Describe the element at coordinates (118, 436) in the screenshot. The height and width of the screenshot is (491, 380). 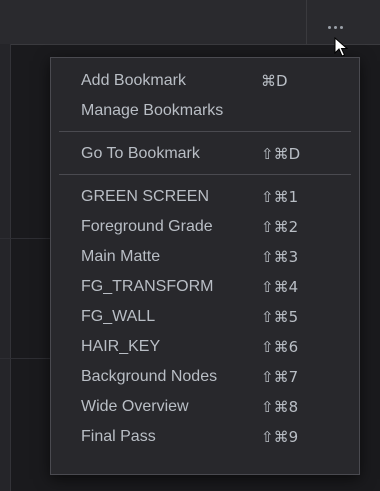
I see `menu-item-label: Final Pass` at that location.